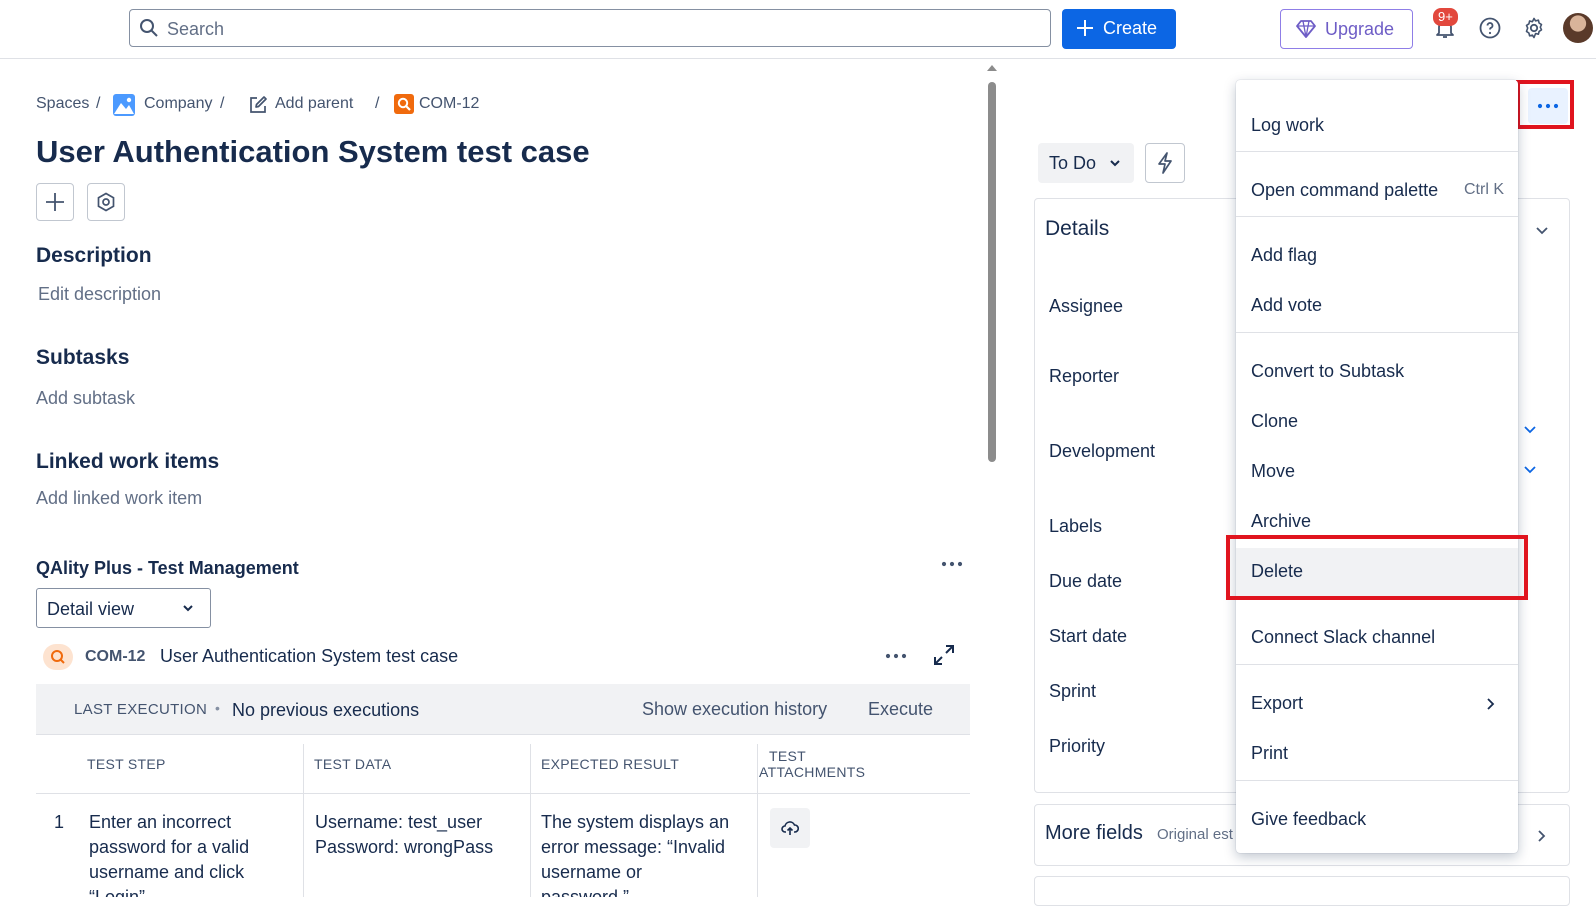  I want to click on cell-line: Enter an incorrect, so click(160, 822).